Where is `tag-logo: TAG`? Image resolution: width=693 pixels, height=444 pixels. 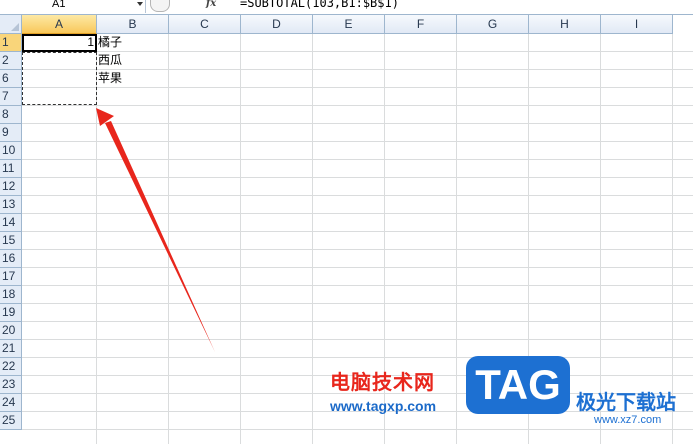
tag-logo: TAG is located at coordinates (518, 385).